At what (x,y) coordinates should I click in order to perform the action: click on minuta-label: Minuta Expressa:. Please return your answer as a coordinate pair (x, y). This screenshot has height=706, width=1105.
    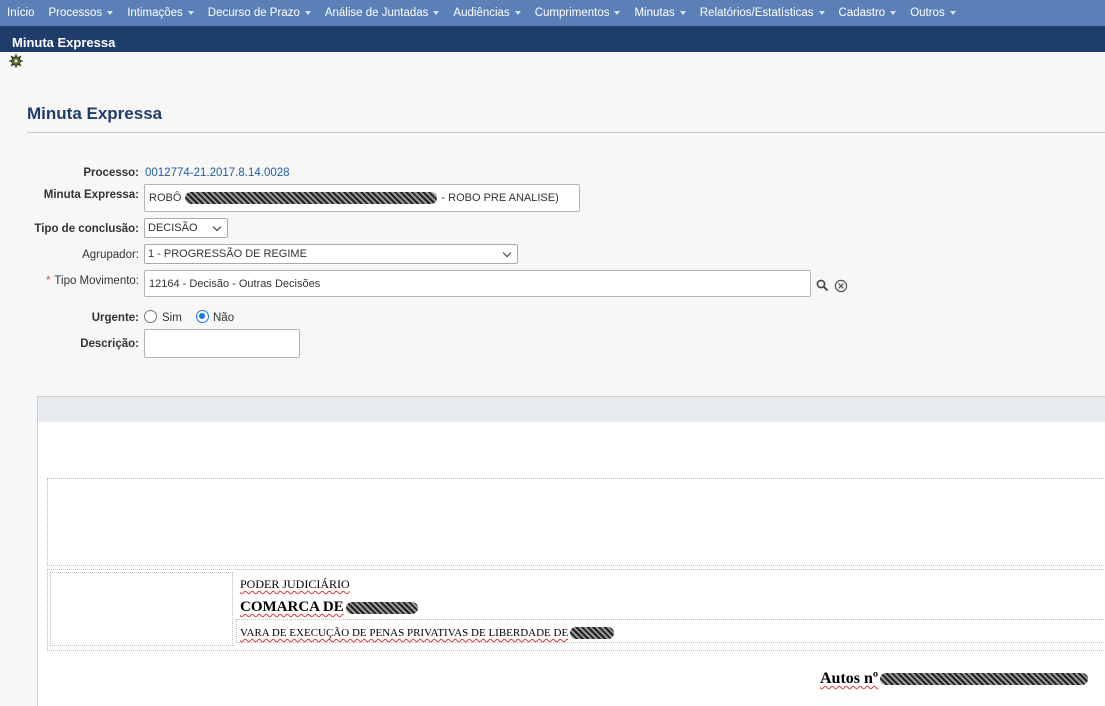
    Looking at the image, I should click on (91, 195).